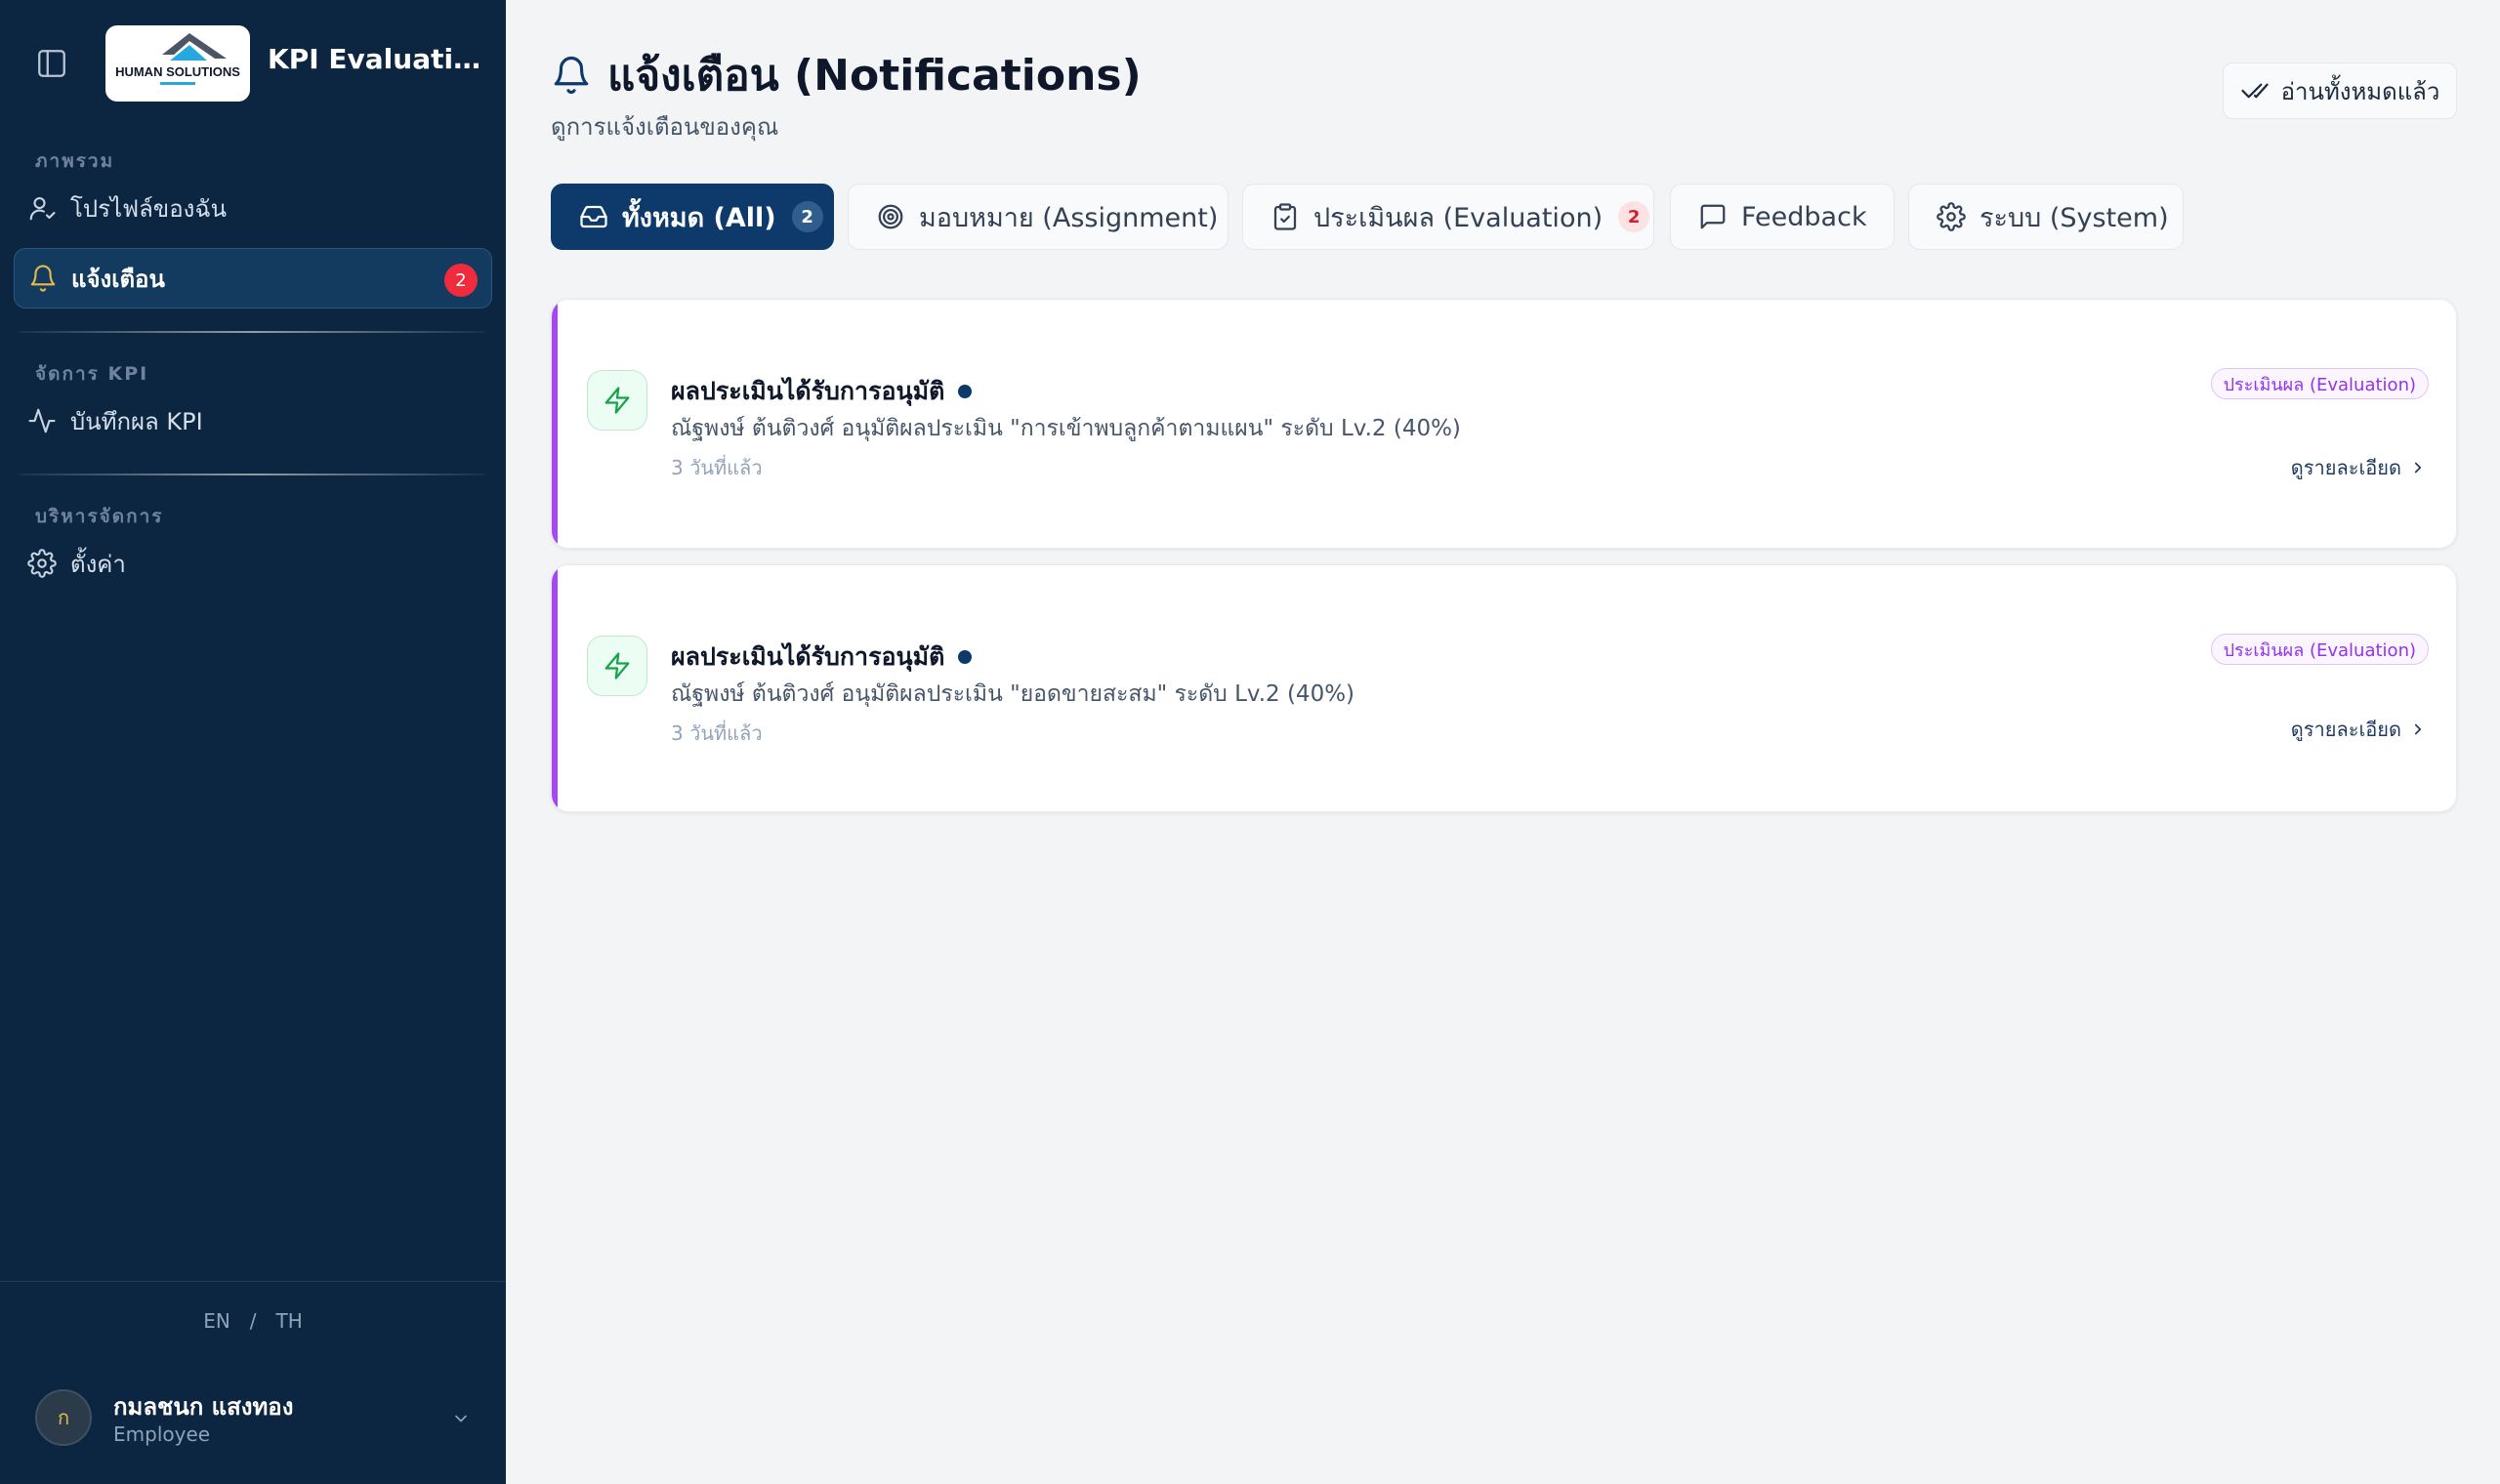  I want to click on tab-system: ระบบ (System), so click(2046, 217).